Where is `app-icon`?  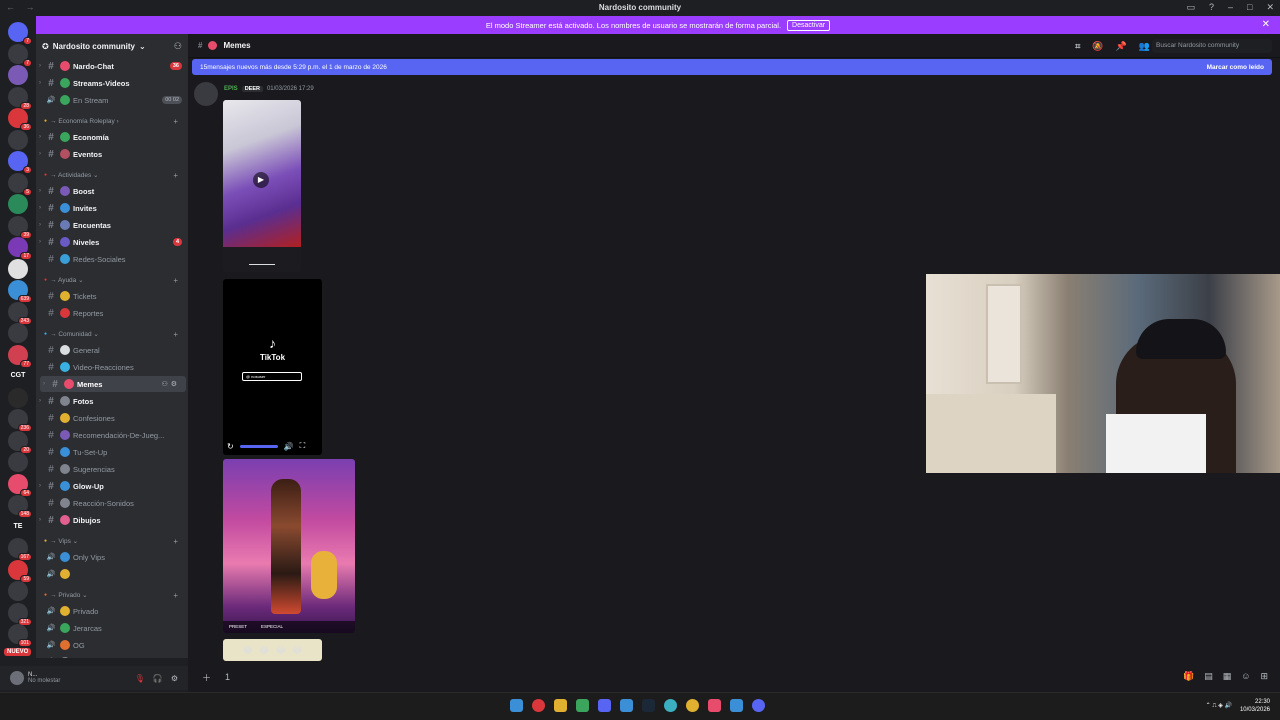
app-icon is located at coordinates (538, 705).